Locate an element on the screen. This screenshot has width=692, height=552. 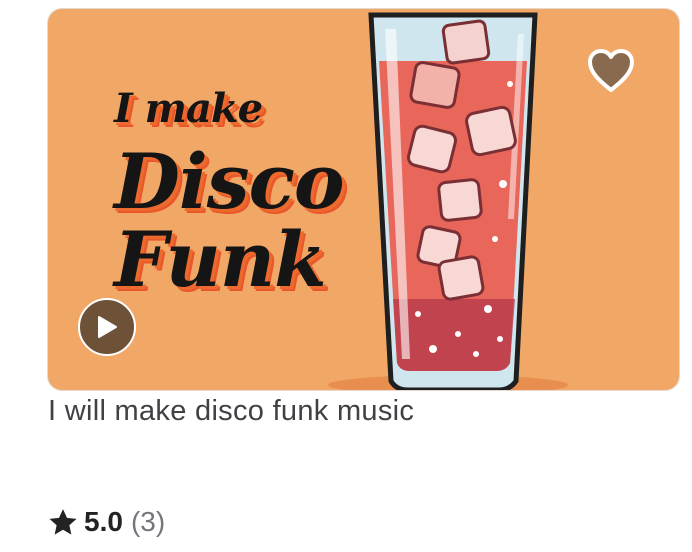
play-button is located at coordinates (107, 327).